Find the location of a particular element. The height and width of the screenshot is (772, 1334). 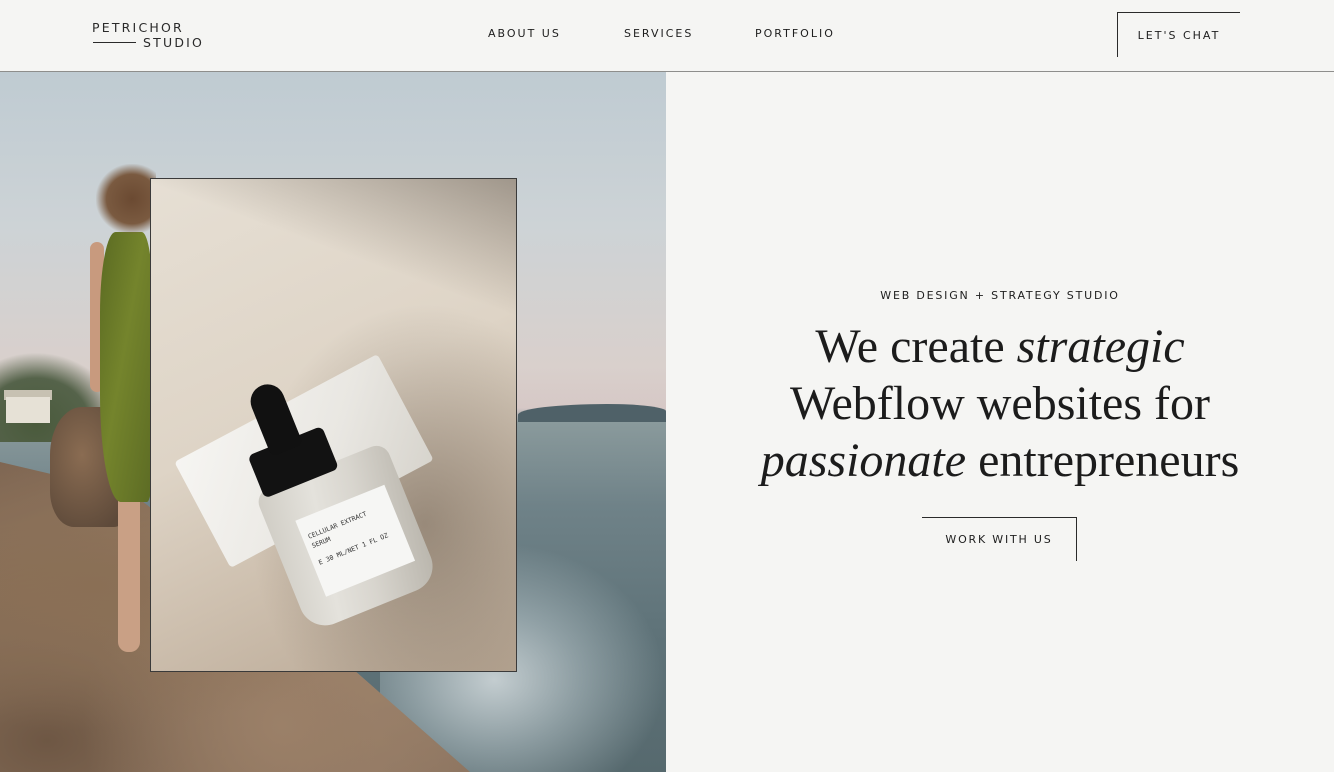

house is located at coordinates (28, 410).